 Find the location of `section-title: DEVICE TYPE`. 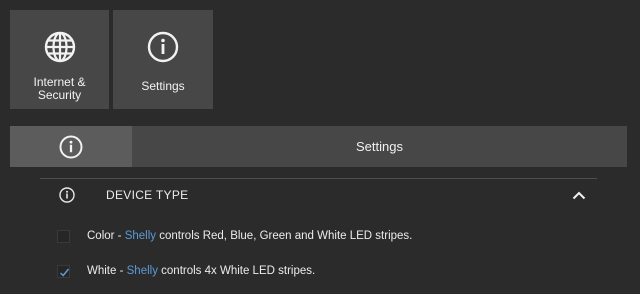

section-title: DEVICE TYPE is located at coordinates (147, 195).